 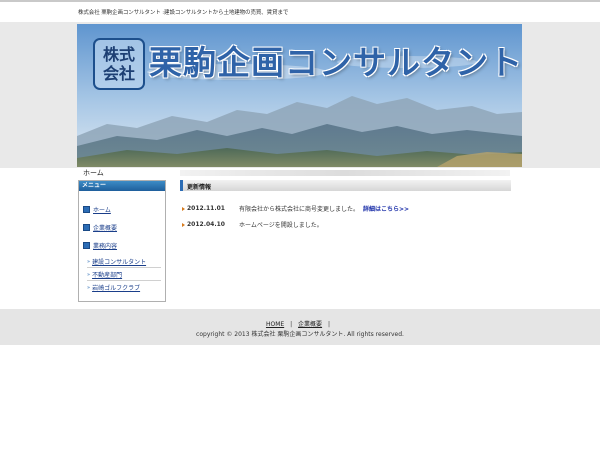 What do you see at coordinates (122, 186) in the screenshot?
I see `menu-title: メニュー` at bounding box center [122, 186].